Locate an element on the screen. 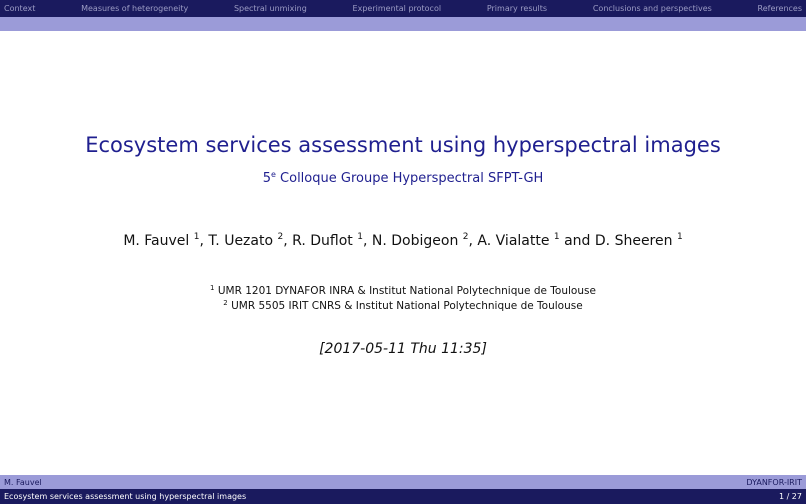 The height and width of the screenshot is (504, 806). nav-item-spectral-unmixing: Spectral unmixing is located at coordinates (270, 8).